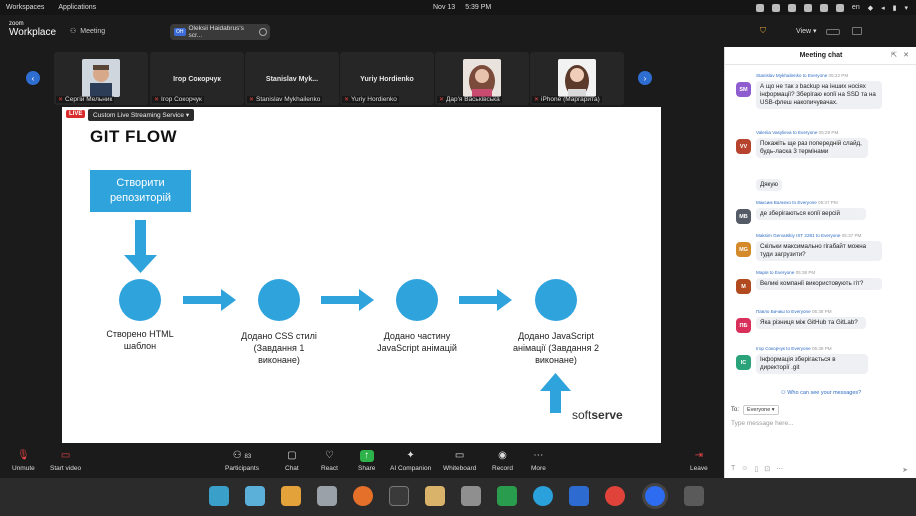 The height and width of the screenshot is (516, 916). What do you see at coordinates (905, 470) in the screenshot?
I see `send-button: ➤` at bounding box center [905, 470].